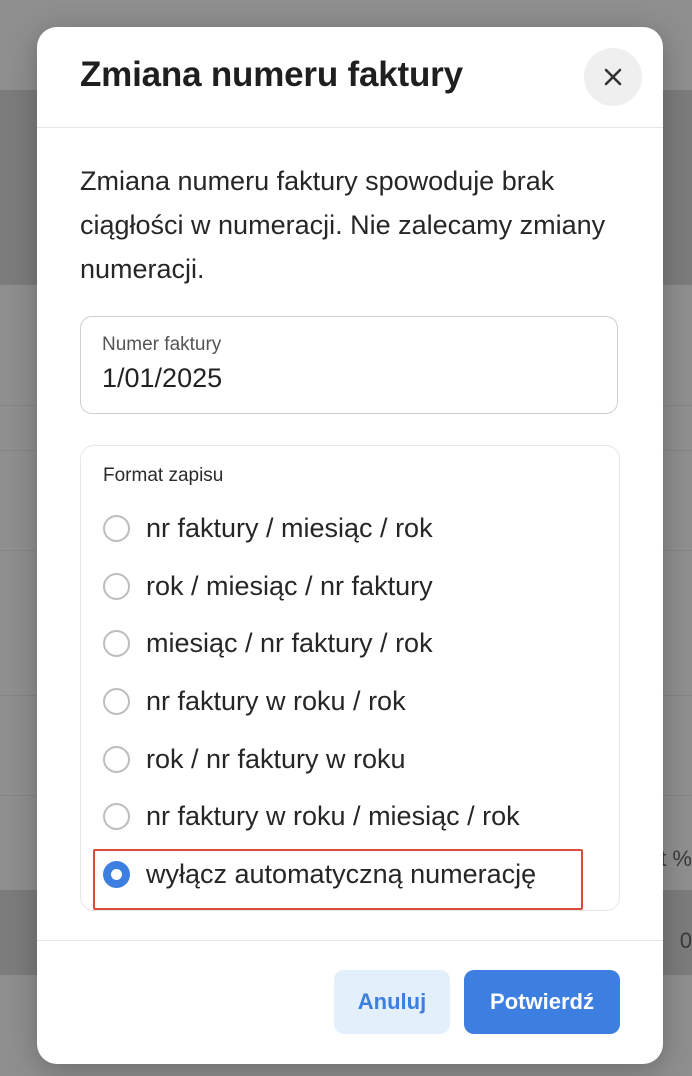 Image resolution: width=692 pixels, height=1076 pixels. I want to click on radio-label: rok / nr faktury w roku, so click(276, 758).